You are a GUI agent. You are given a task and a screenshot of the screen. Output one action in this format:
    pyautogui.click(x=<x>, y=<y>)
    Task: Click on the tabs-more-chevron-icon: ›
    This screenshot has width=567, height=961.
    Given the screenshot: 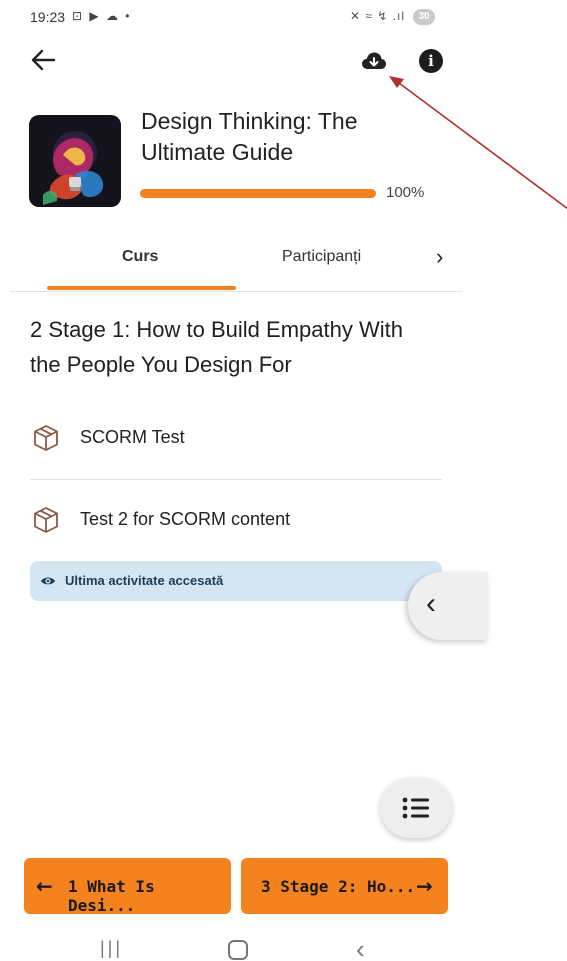 What is the action you would take?
    pyautogui.click(x=439, y=257)
    